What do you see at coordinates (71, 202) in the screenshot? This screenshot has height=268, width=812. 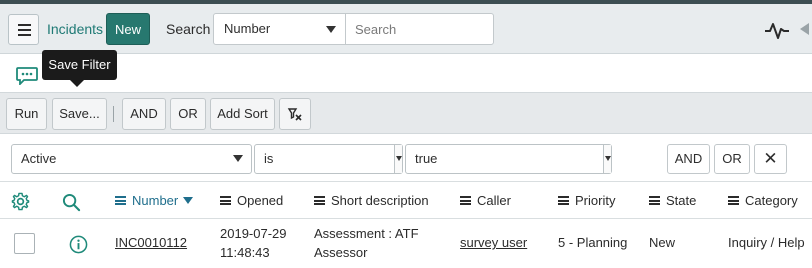 I see `search-icon` at bounding box center [71, 202].